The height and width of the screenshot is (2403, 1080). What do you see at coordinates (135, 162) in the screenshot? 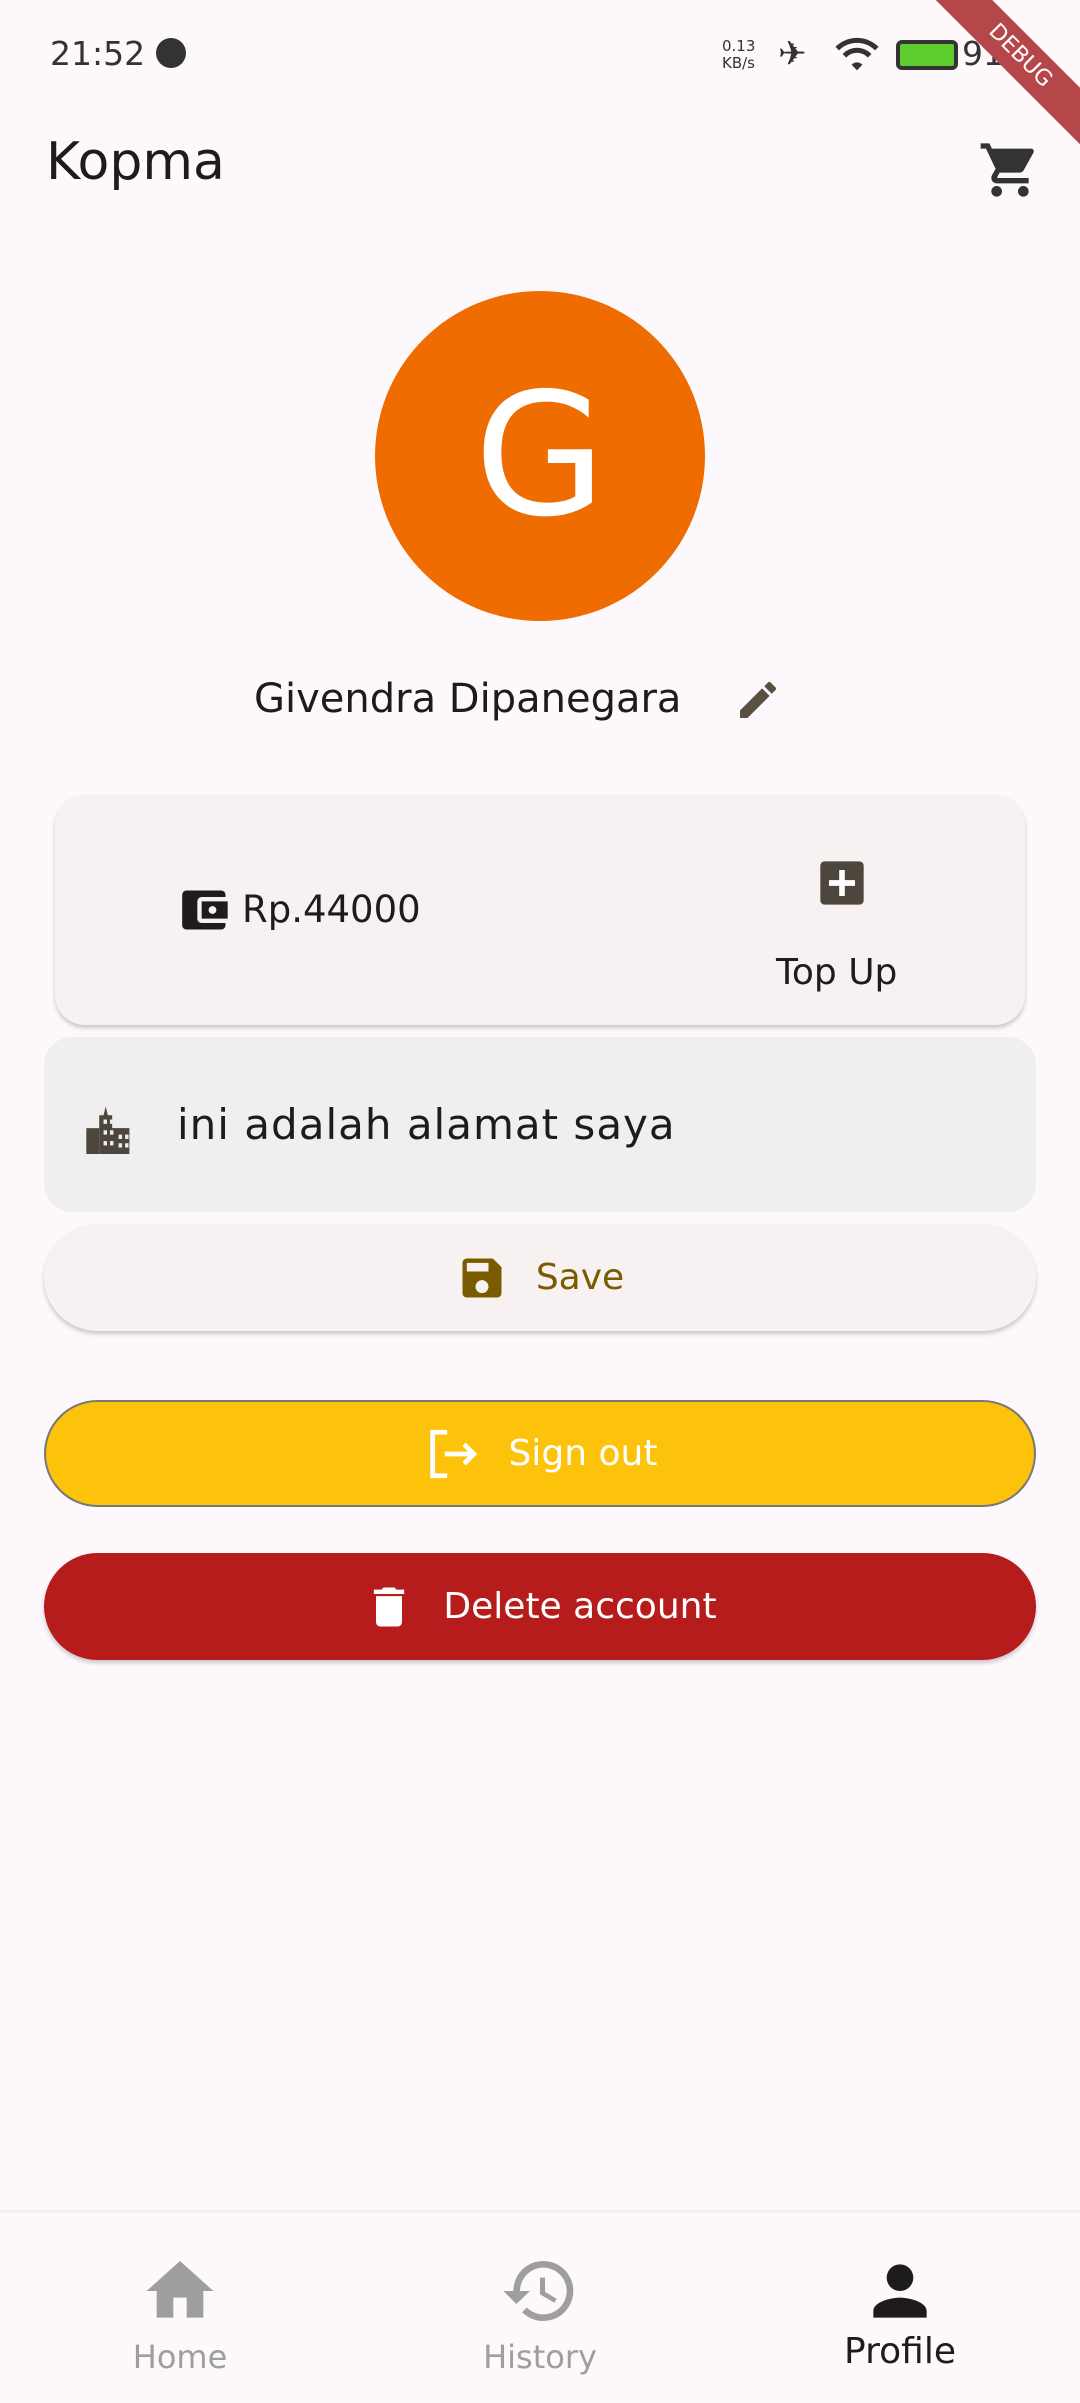
I see `app-title: Kopma` at bounding box center [135, 162].